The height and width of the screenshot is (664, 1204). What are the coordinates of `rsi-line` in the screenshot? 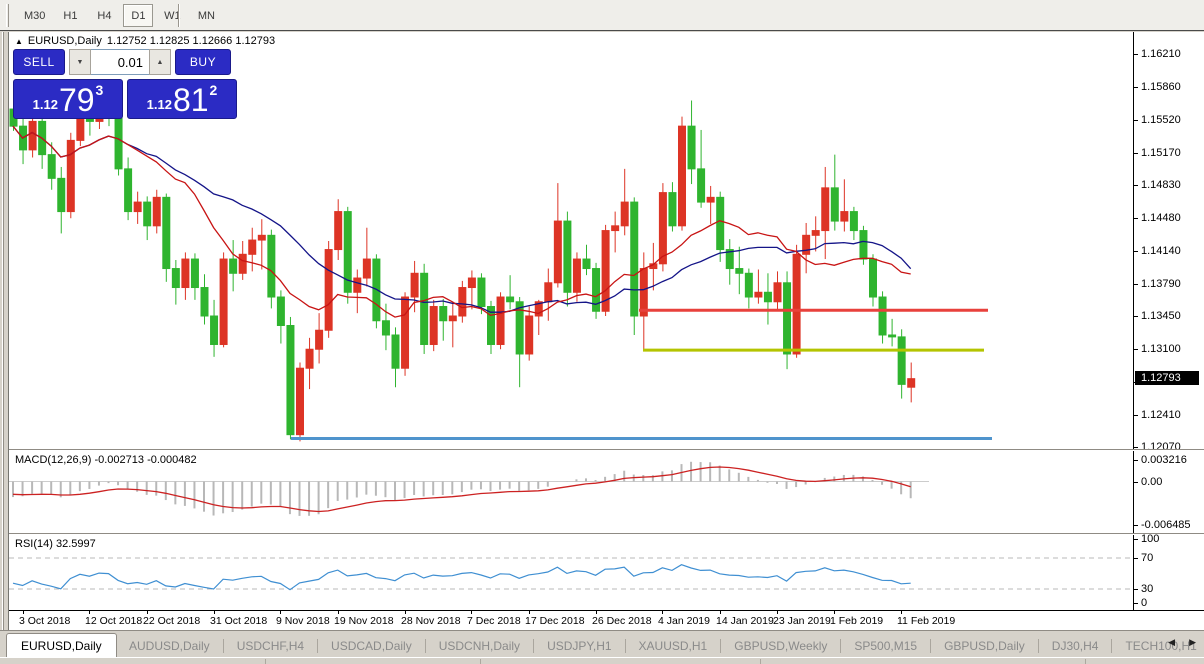 It's located at (461, 577).